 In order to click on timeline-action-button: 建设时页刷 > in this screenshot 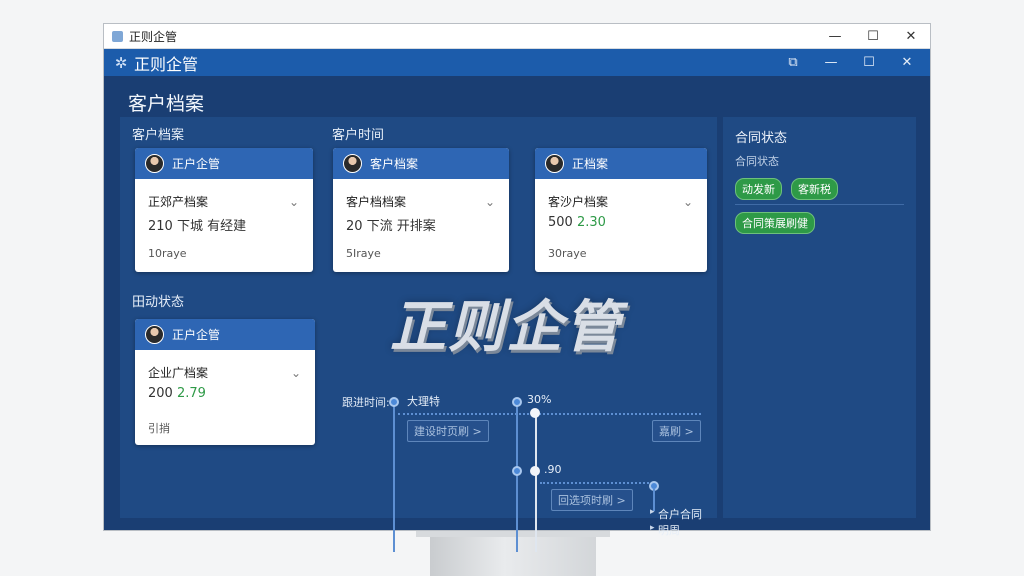, I will do `click(448, 431)`.